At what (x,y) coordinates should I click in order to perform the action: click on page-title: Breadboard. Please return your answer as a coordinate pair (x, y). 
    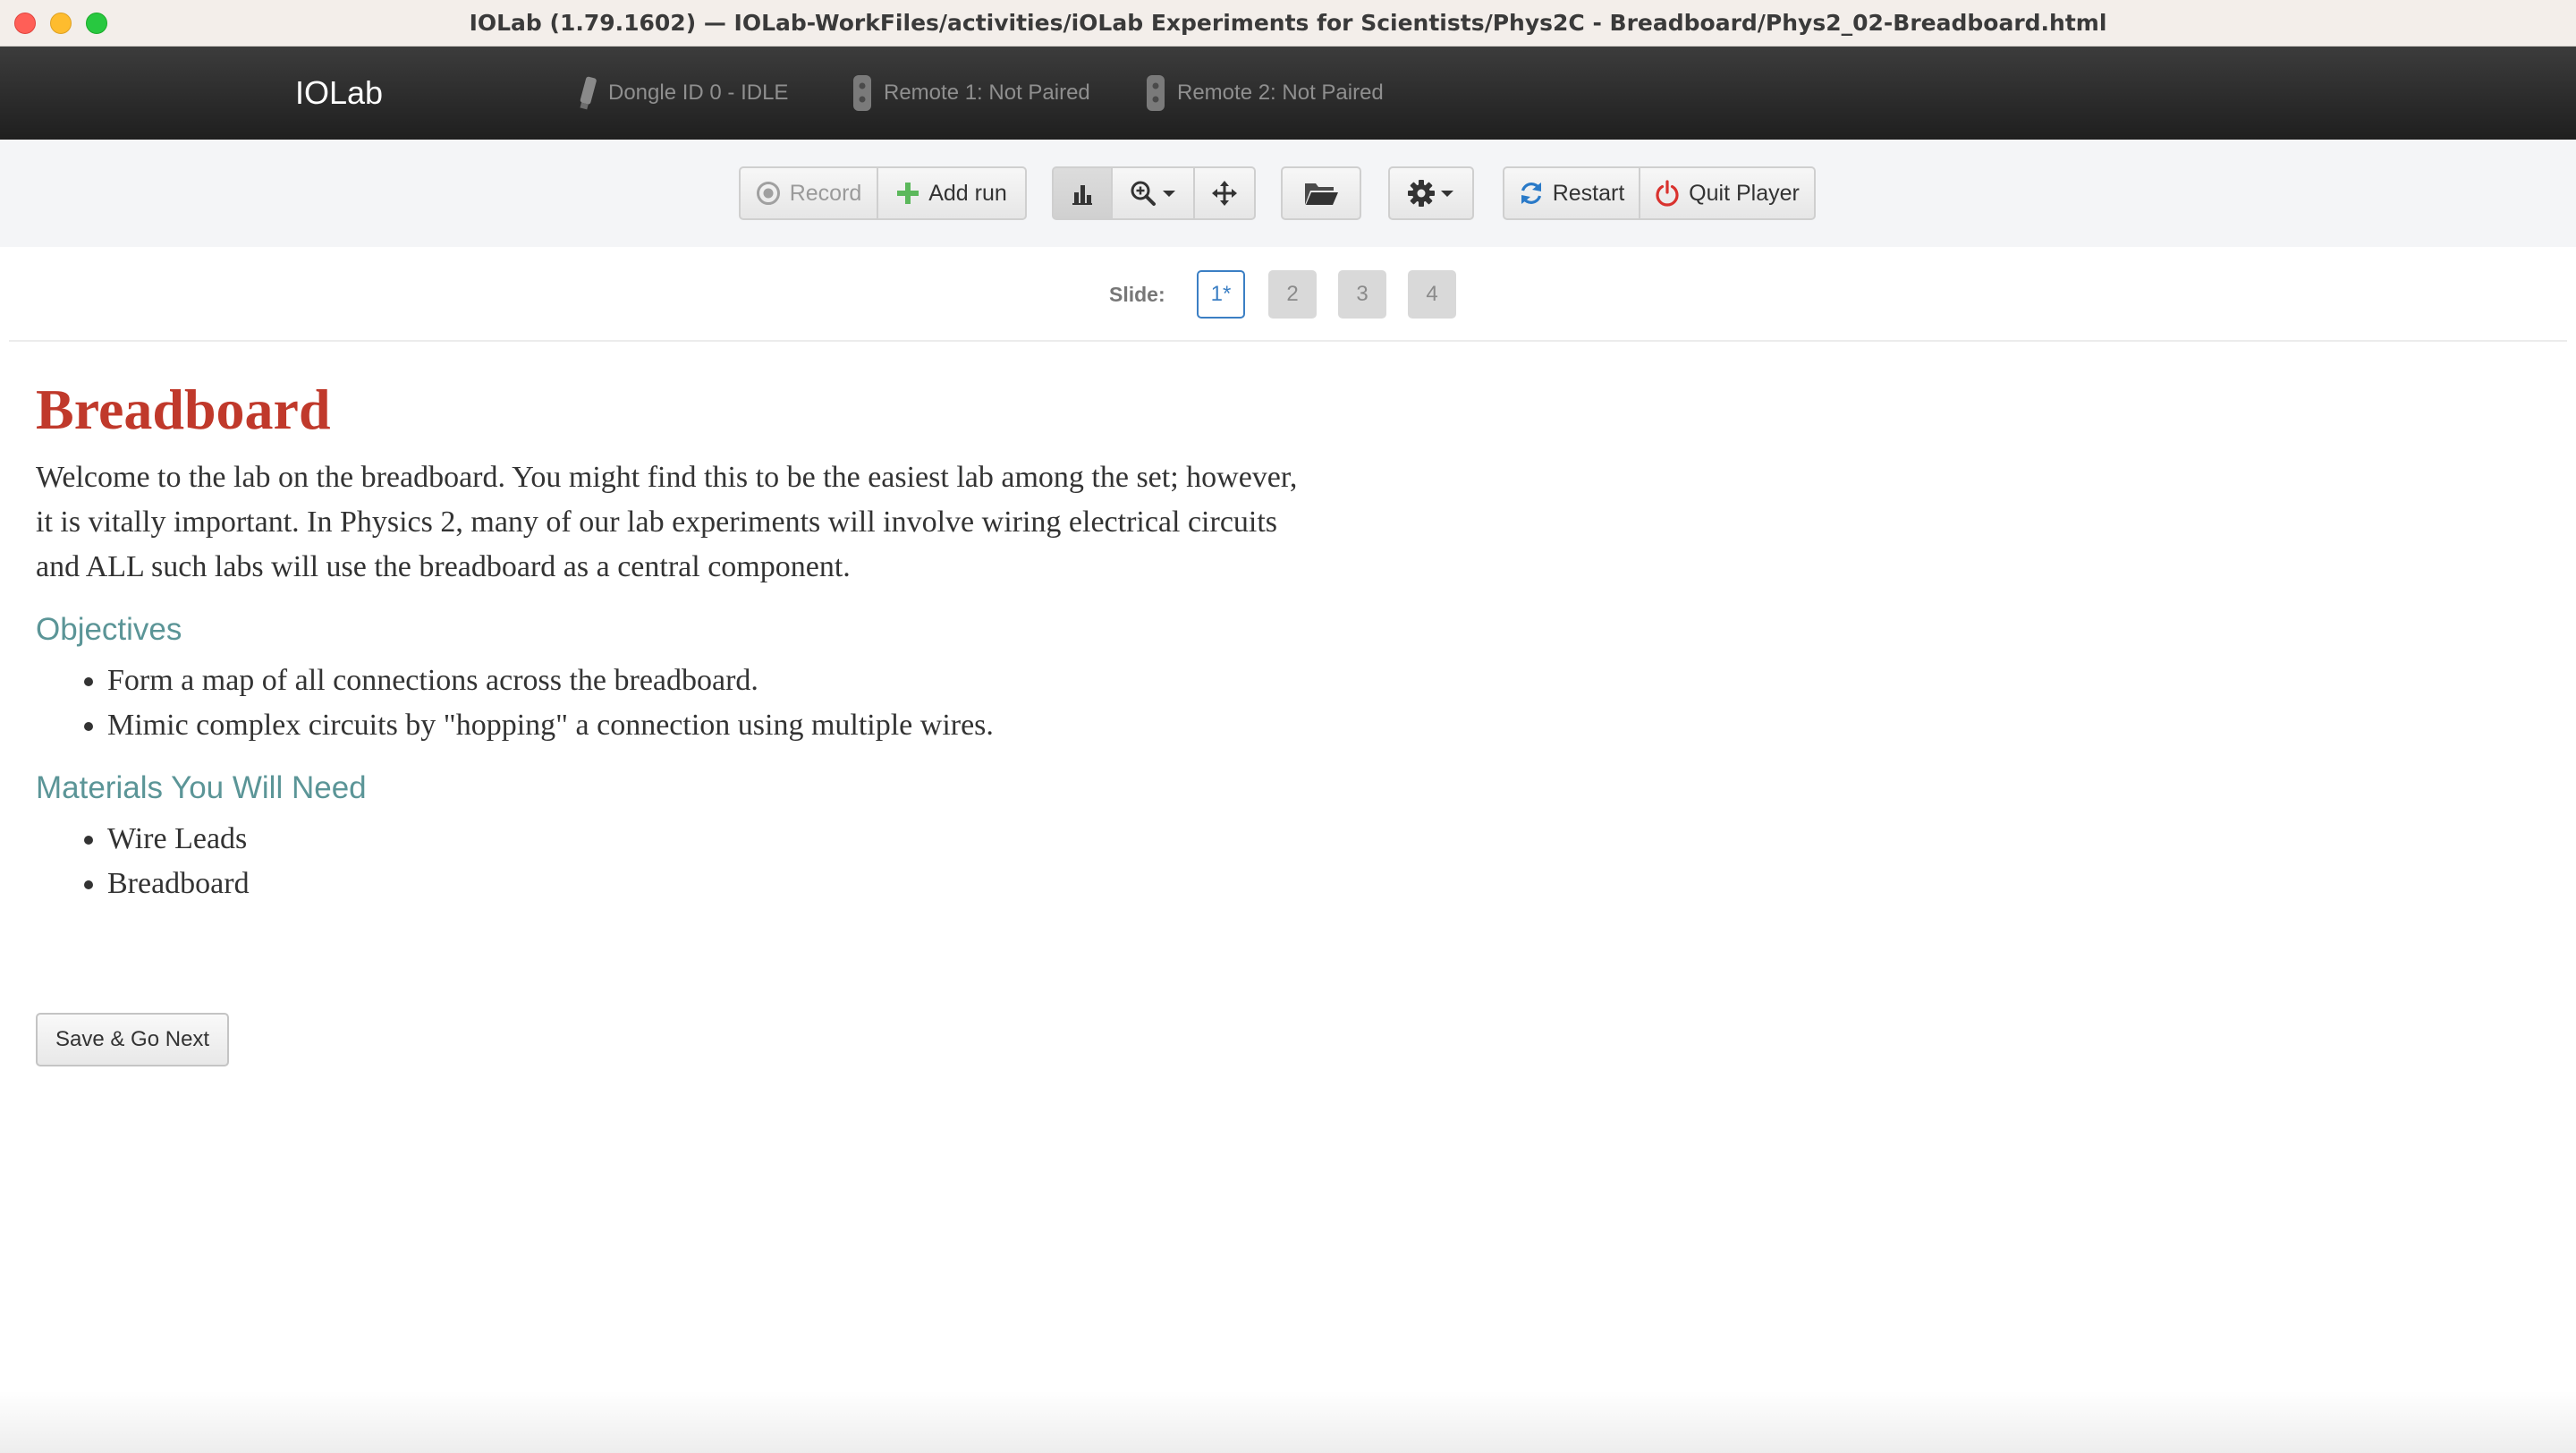
    Looking at the image, I should click on (183, 409).